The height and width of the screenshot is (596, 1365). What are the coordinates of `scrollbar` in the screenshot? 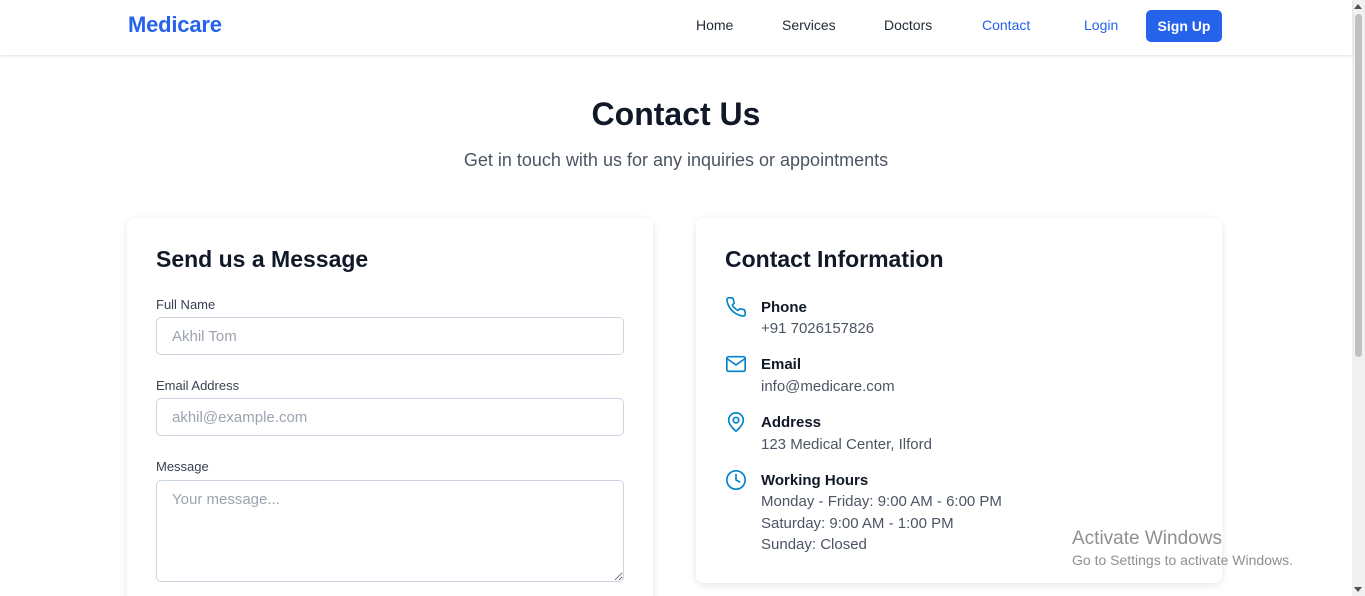 It's located at (1358, 298).